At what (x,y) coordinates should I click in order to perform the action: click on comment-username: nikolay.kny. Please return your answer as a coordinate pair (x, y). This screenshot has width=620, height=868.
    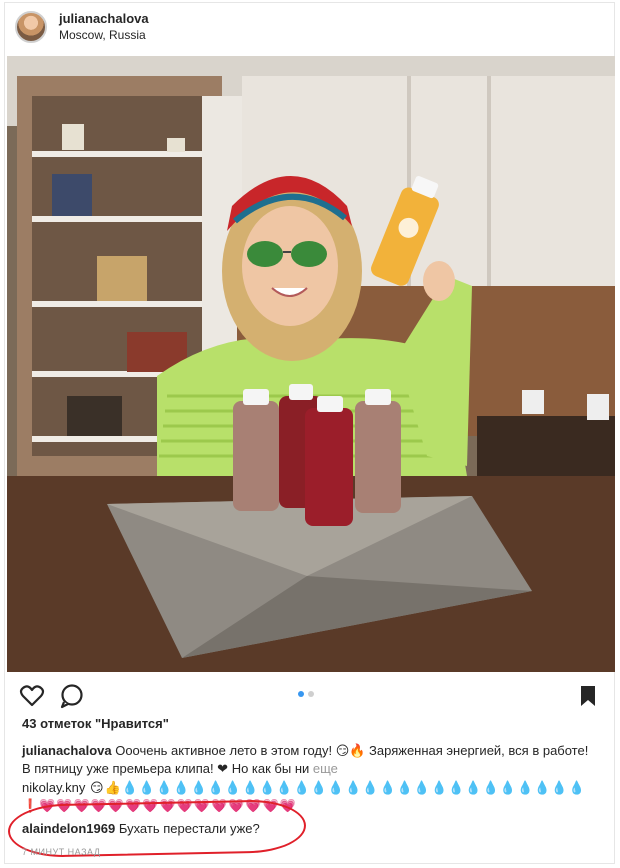
    Looking at the image, I should click on (53, 787).